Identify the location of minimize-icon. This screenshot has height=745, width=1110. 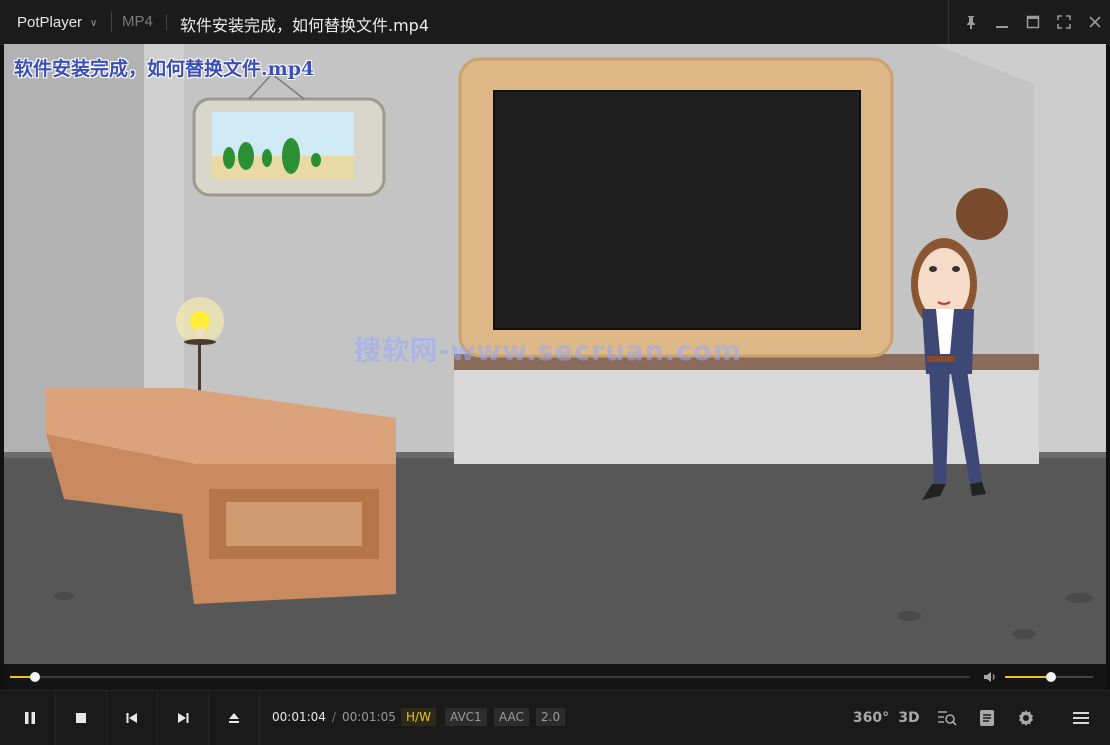
(1001, 22).